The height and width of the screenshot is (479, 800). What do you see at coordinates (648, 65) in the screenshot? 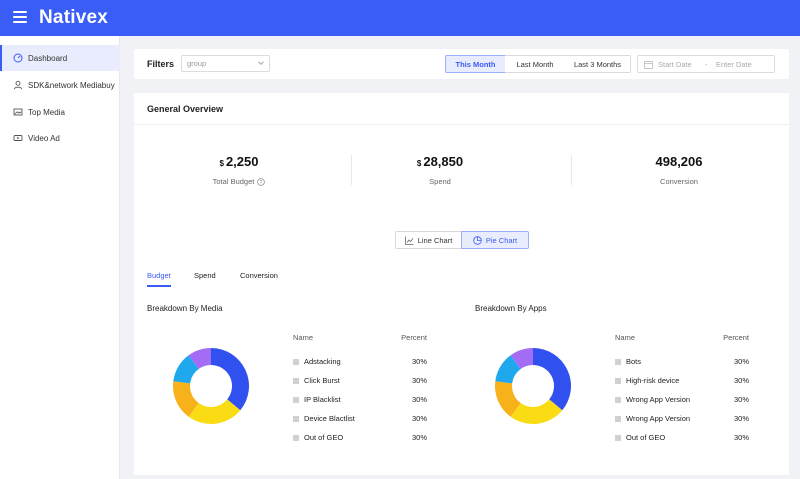
I see `calendar-icon` at bounding box center [648, 65].